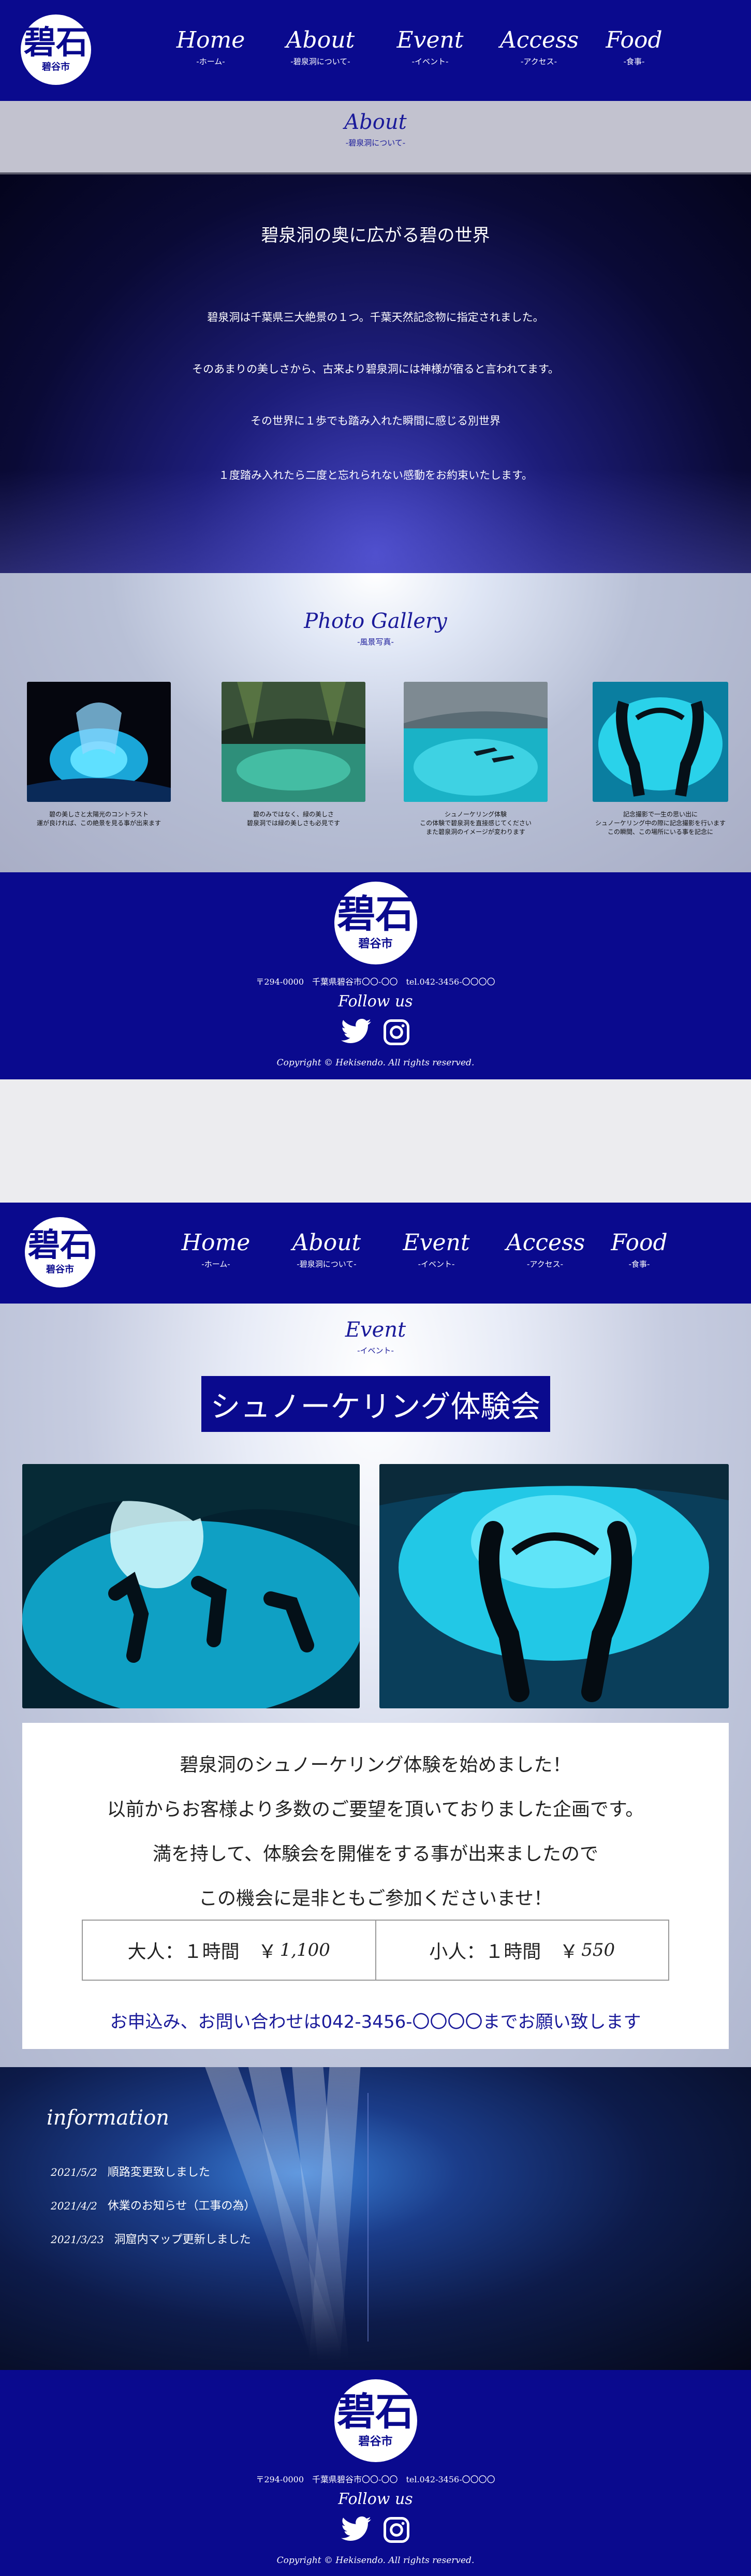 This screenshot has width=751, height=2576. What do you see at coordinates (98, 823) in the screenshot?
I see `caption-line: 運が良ければ、この絶景を見る事が出来ます` at bounding box center [98, 823].